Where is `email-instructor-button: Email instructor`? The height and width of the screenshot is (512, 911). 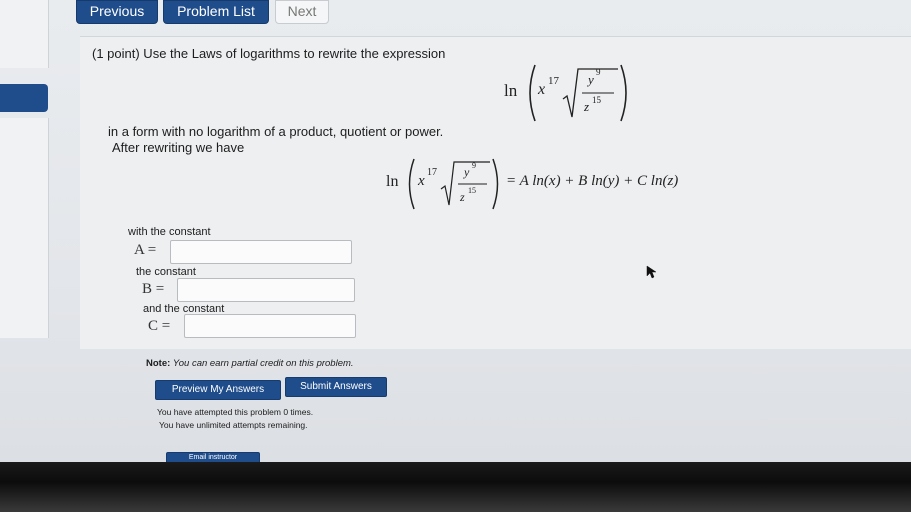 email-instructor-button: Email instructor is located at coordinates (213, 457).